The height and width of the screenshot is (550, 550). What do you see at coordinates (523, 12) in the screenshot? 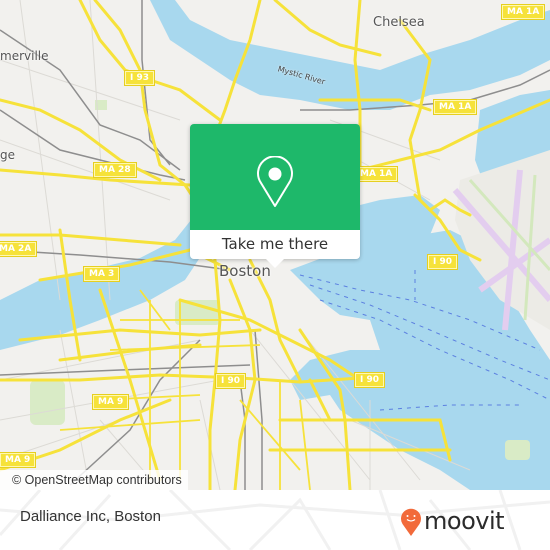
I see `road-shield-ma1a-top: MA 1A` at bounding box center [523, 12].